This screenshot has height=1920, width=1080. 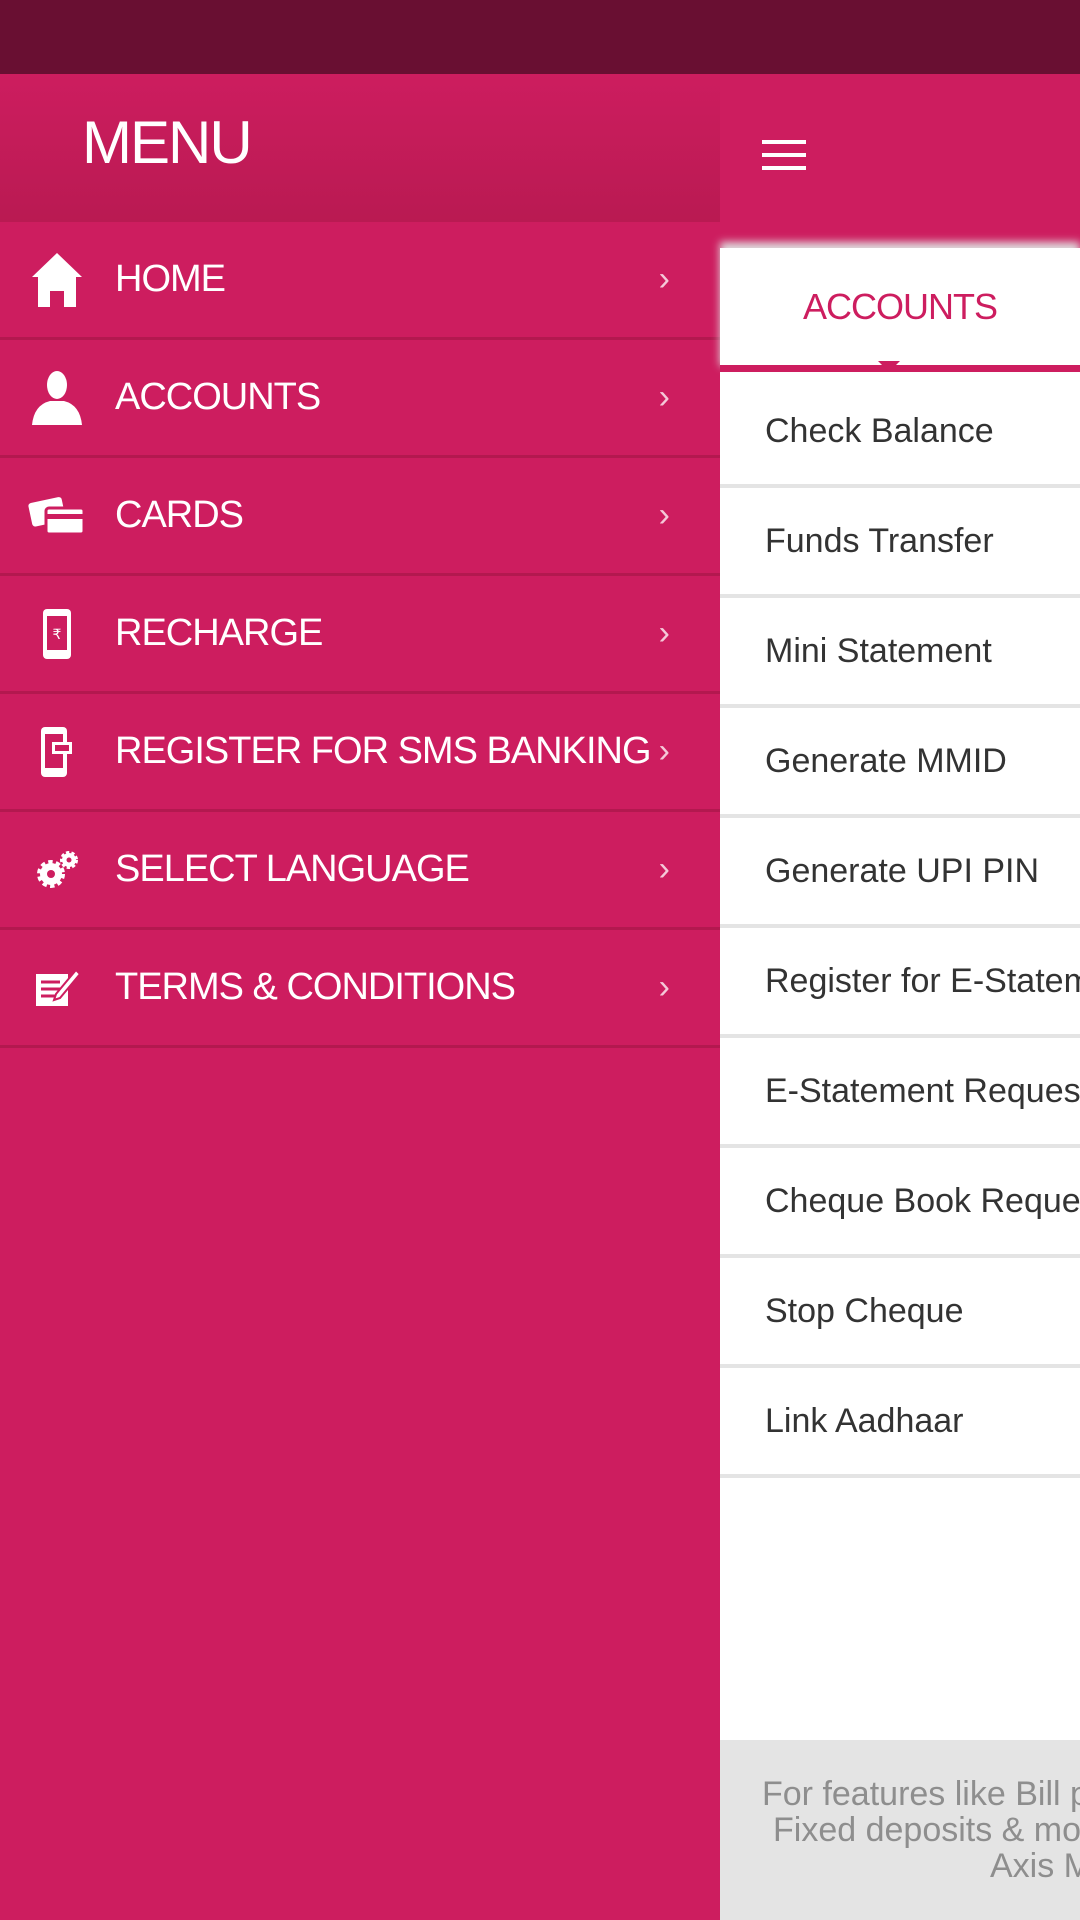 I want to click on list-item-register-e-statement: Register for E-Statement, so click(x=900, y=983).